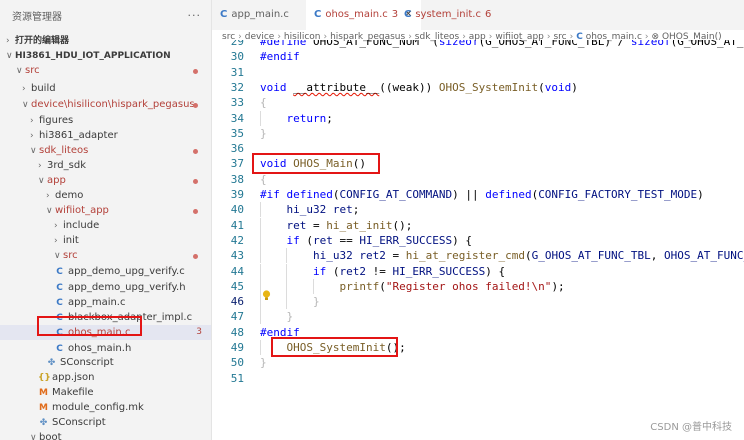 The width and height of the screenshot is (744, 440). Describe the element at coordinates (82, 210) in the screenshot. I see `tree-item-label: wifiiot_app` at that location.